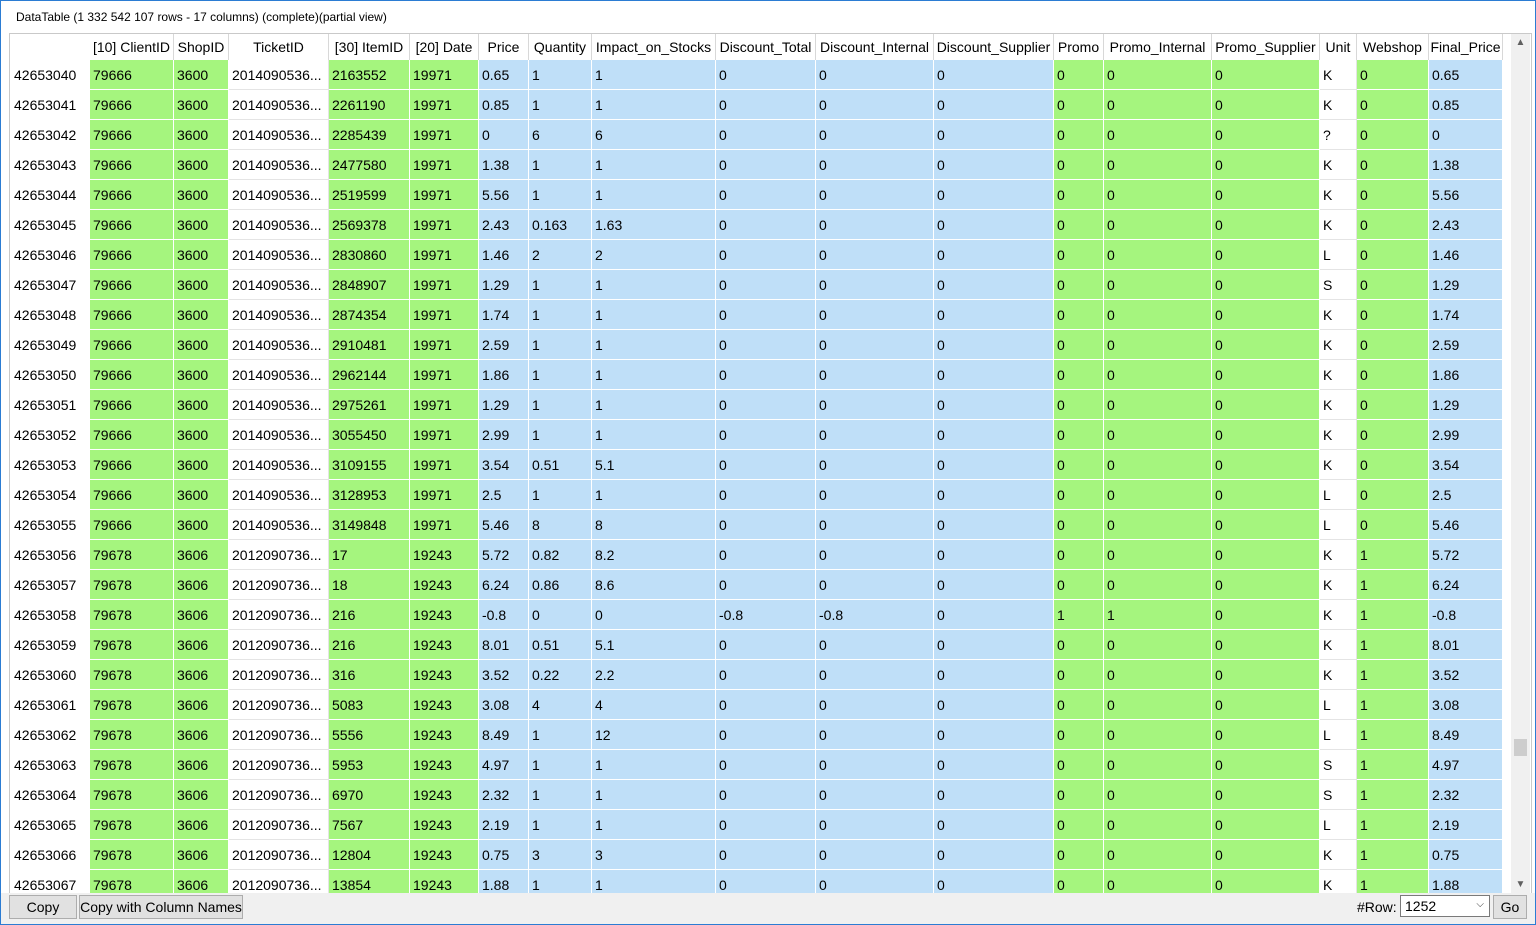  What do you see at coordinates (654, 255) in the screenshot?
I see `table-cell: 2` at bounding box center [654, 255].